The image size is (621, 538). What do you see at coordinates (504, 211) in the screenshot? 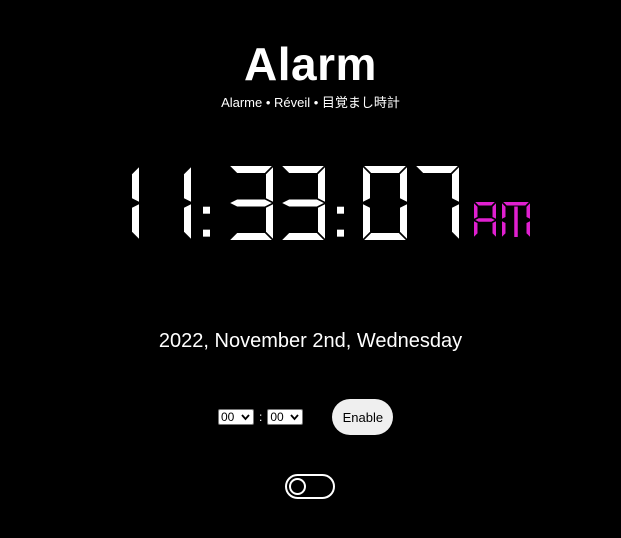
I see `meridiem-m-segment-f` at bounding box center [504, 211].